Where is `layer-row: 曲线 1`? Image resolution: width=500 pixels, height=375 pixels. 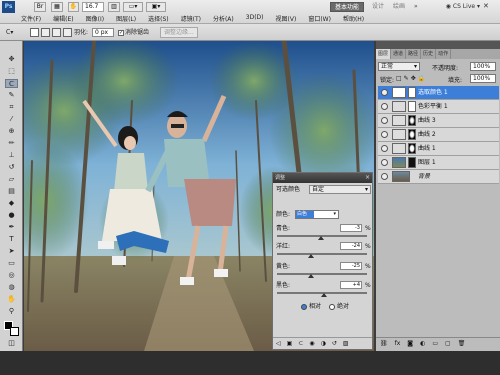 layer-row: 曲线 1 is located at coordinates (438, 149).